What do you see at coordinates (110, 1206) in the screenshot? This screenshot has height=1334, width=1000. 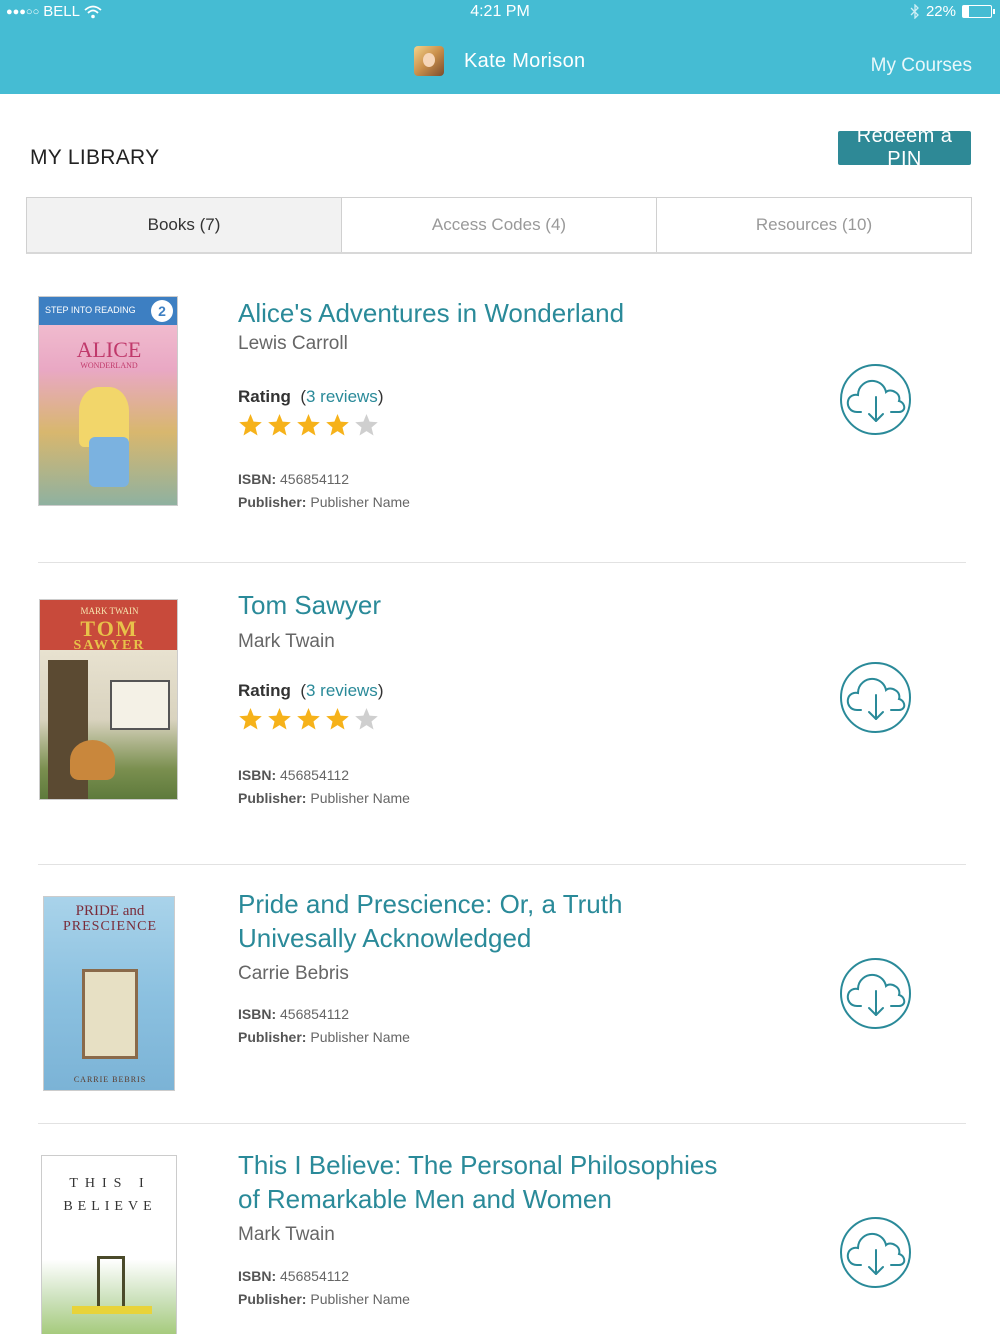 I see `cover-title-text: BELIEVE` at bounding box center [110, 1206].